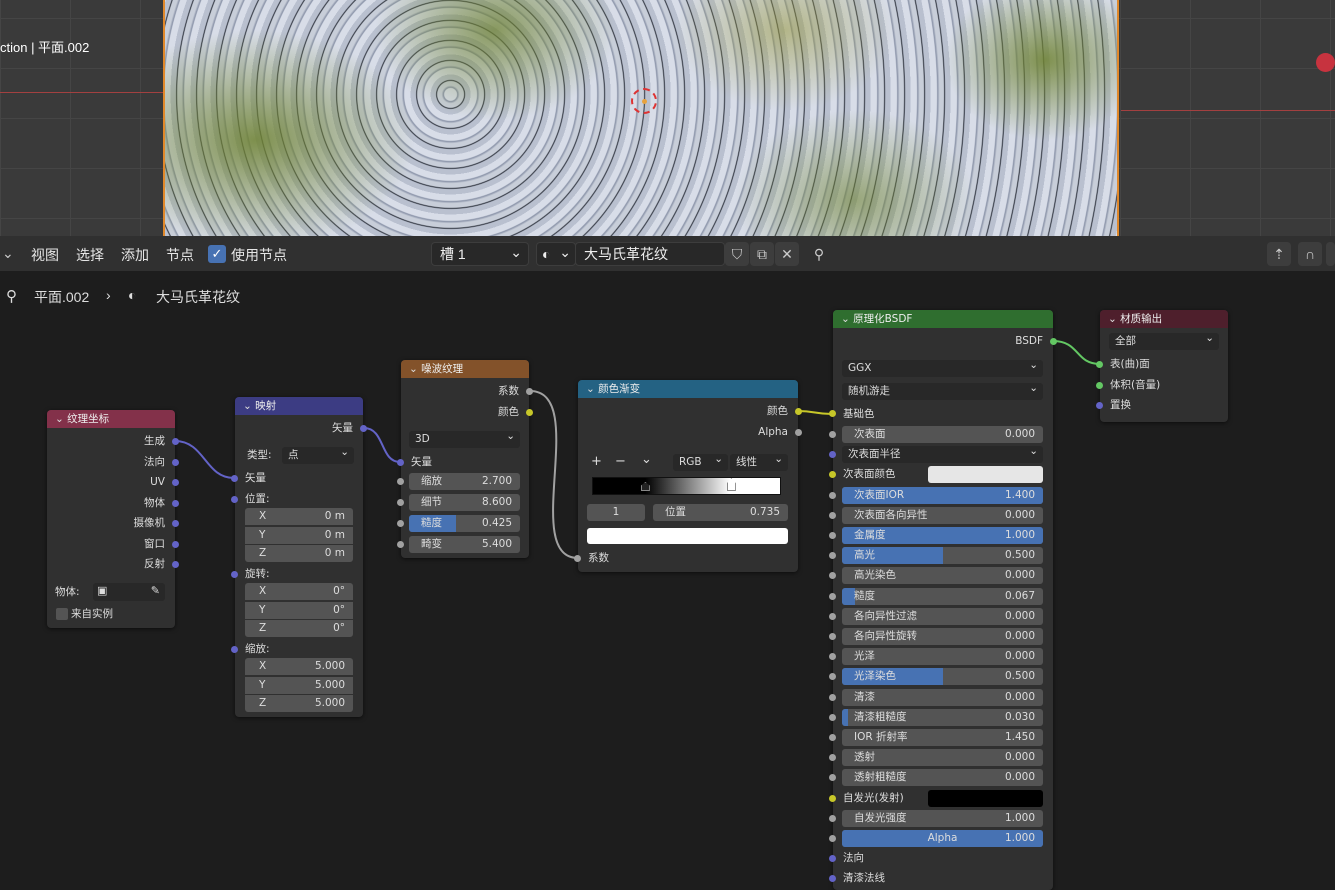  I want to click on bsdf-field: 各向异性过滤 0.000, so click(942, 616).